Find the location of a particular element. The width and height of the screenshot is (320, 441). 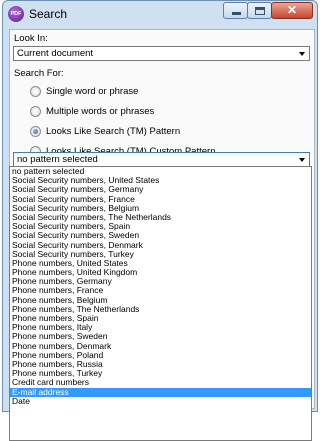

radio-single-word: Single word or phrase is located at coordinates (84, 91).